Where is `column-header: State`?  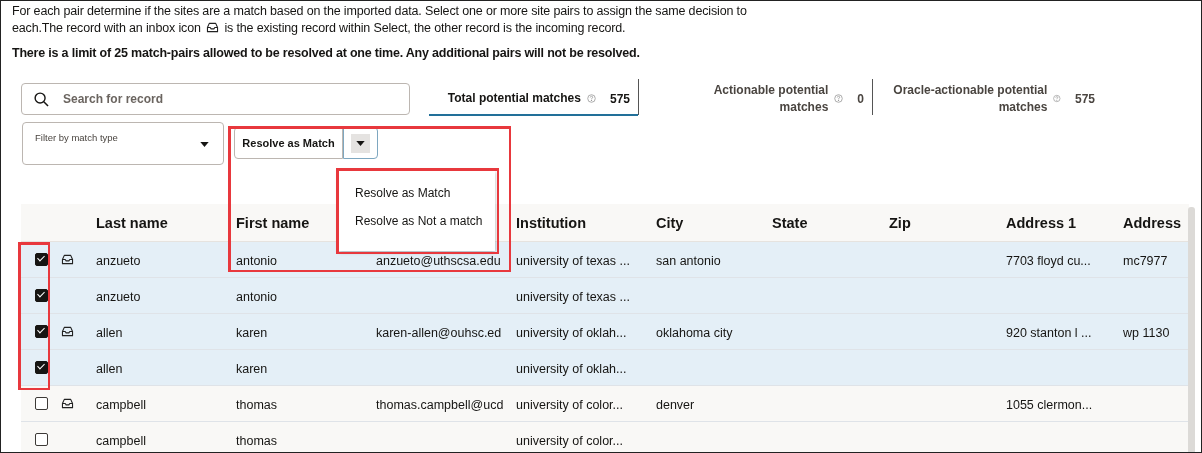 column-header: State is located at coordinates (790, 222).